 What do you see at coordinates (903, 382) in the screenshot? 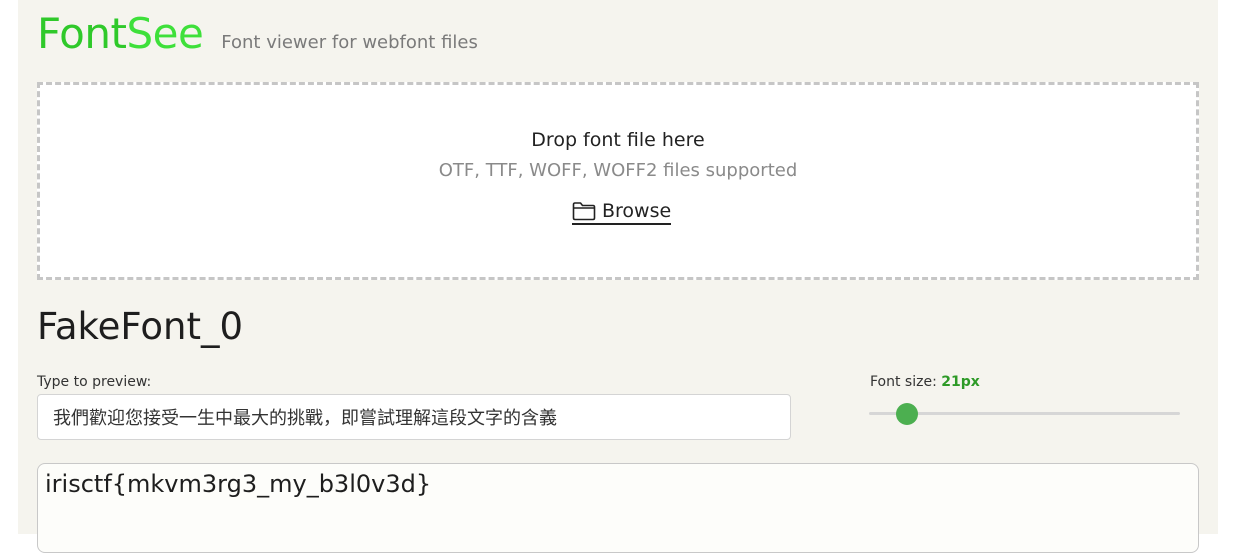
I see `font-size-label-text: Font size:` at bounding box center [903, 382].